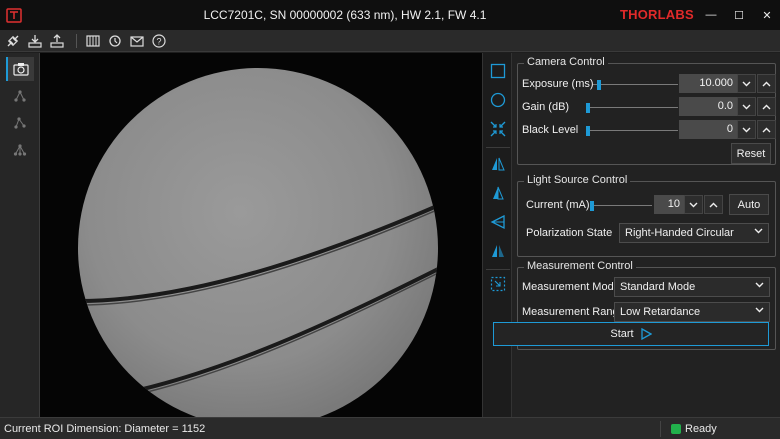 This screenshot has height=439, width=780. I want to click on light-source-control-title: Light Source Control, so click(577, 180).